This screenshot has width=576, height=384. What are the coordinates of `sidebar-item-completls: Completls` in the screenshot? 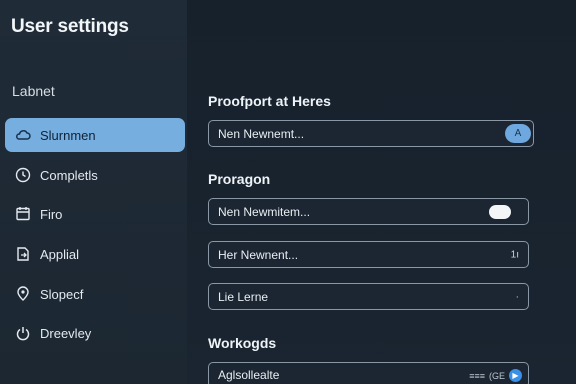 It's located at (95, 175).